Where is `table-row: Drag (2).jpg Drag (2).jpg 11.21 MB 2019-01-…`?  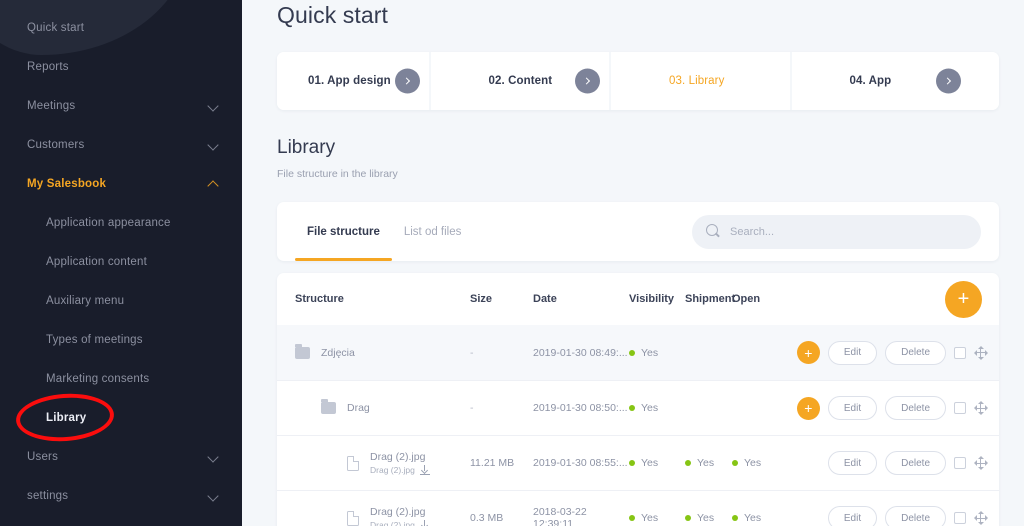
table-row: Drag (2).jpg Drag (2).jpg 11.21 MB 2019-01-… is located at coordinates (638, 462).